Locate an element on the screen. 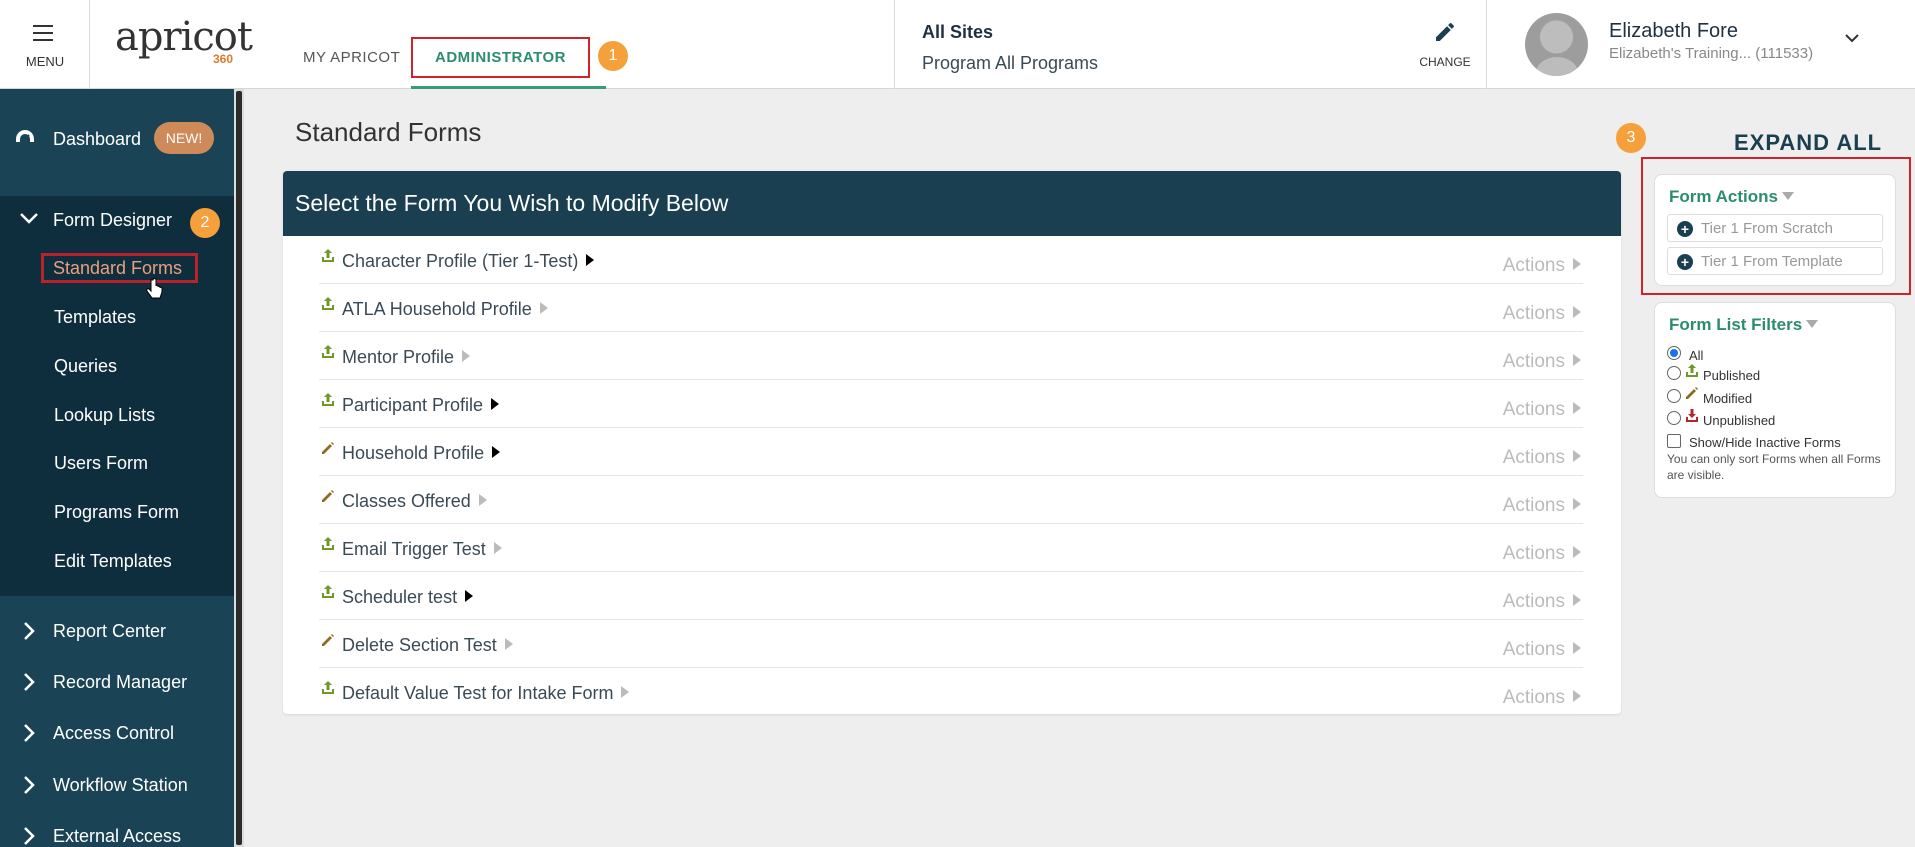 Image resolution: width=1915 pixels, height=847 pixels. form-actions-title: Form Actions is located at coordinates (1731, 197).